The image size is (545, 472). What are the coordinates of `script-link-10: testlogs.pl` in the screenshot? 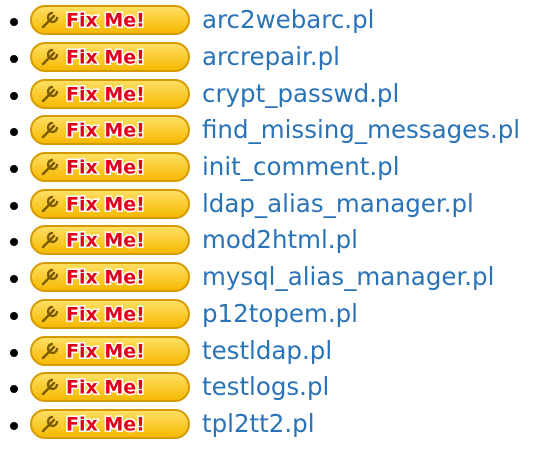 It's located at (265, 387).